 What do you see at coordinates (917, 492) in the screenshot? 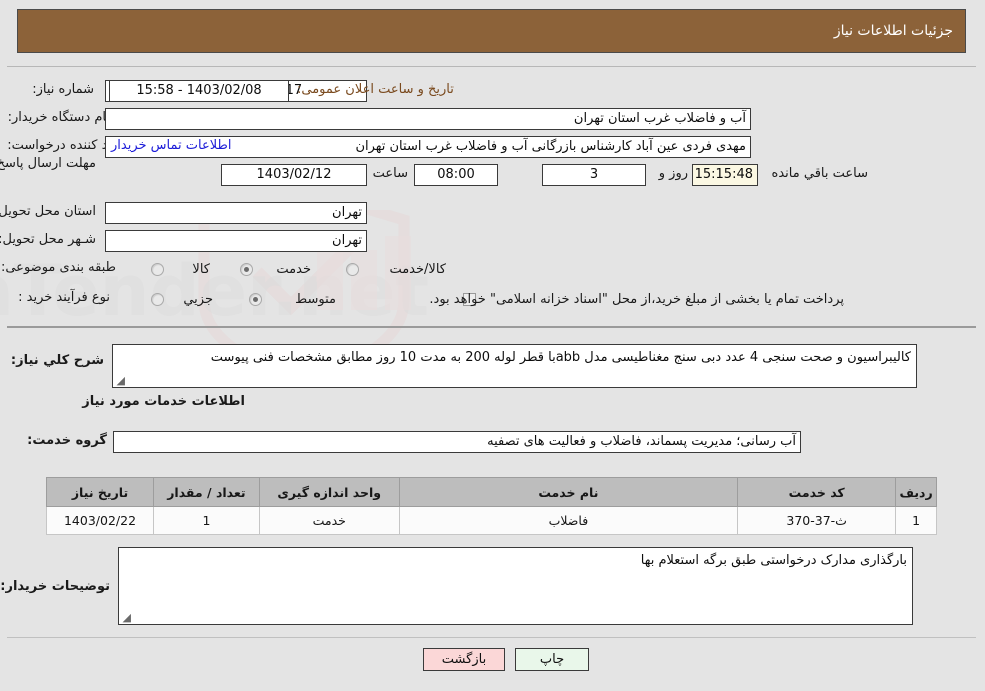
I see `col-row-no: ردیف` at bounding box center [917, 492].